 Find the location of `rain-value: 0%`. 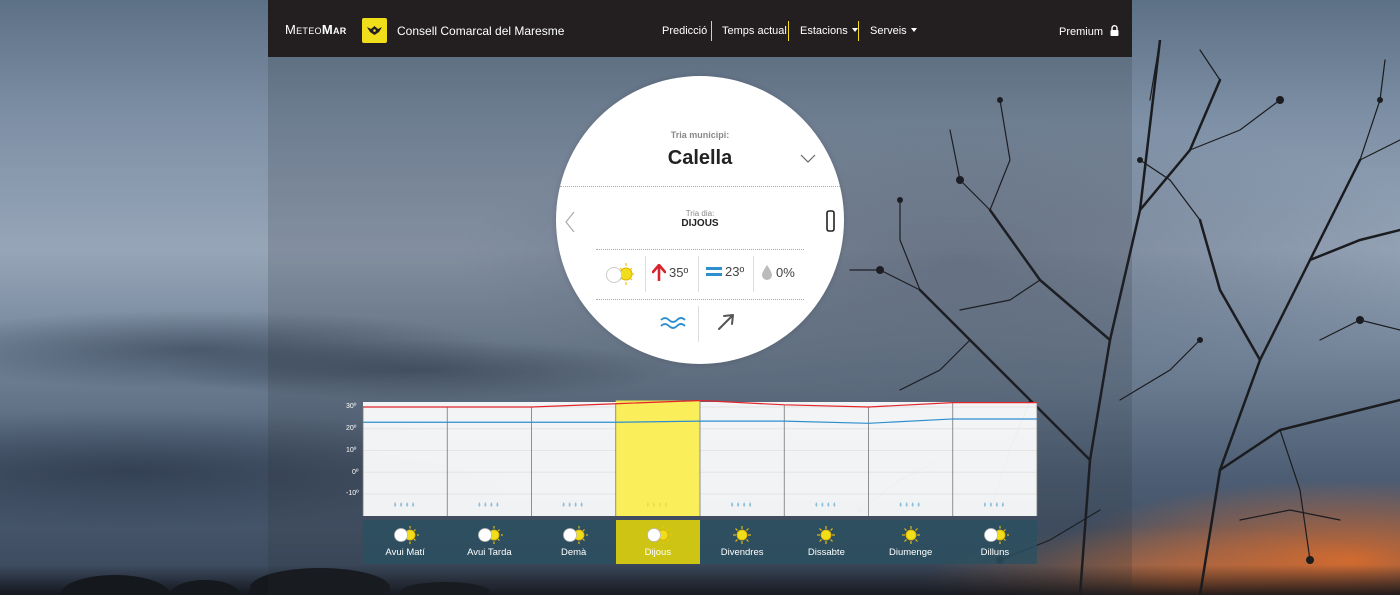

rain-value: 0% is located at coordinates (785, 272).